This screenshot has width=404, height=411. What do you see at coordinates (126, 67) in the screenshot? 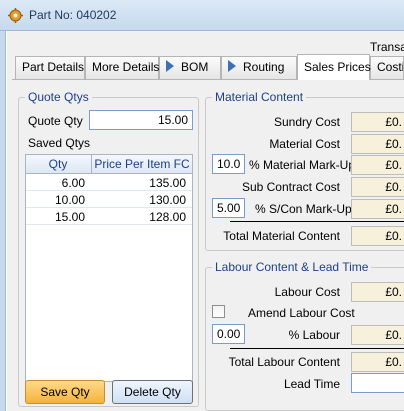
I see `tab-label: More Details` at bounding box center [126, 67].